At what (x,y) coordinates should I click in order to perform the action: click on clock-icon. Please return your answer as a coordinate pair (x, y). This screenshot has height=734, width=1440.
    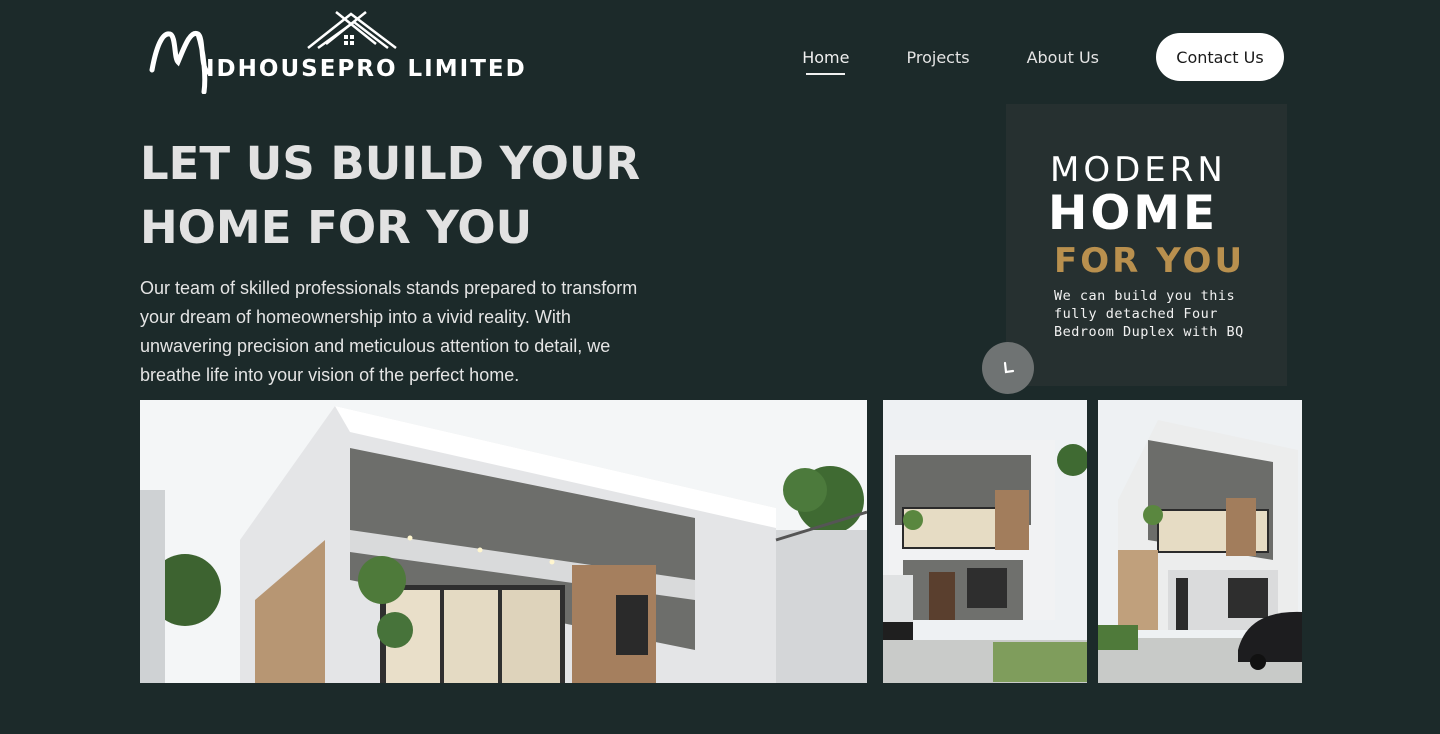
    Looking at the image, I should click on (1009, 367).